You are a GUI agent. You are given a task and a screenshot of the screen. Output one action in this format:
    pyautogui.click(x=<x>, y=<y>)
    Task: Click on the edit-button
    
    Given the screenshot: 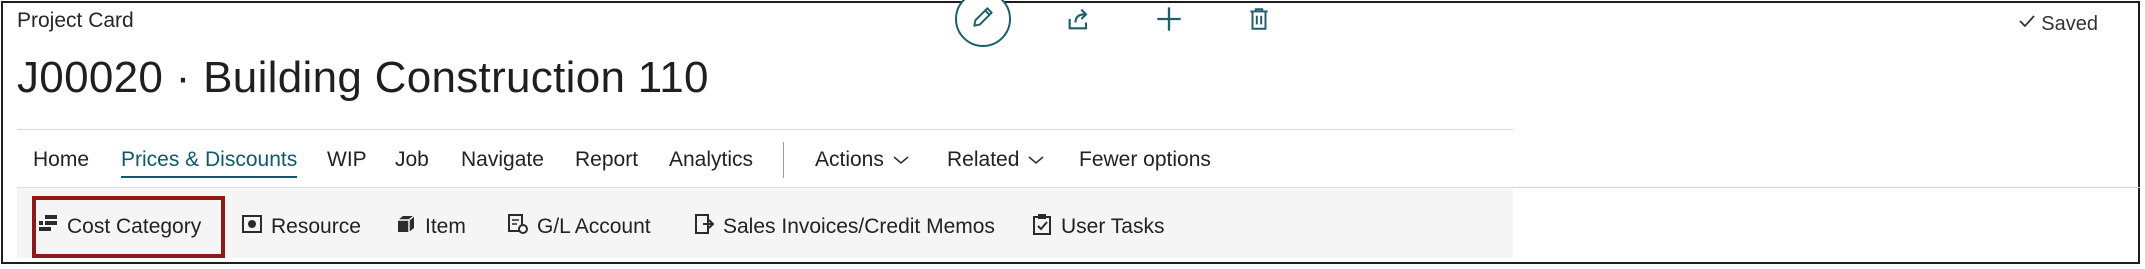 What is the action you would take?
    pyautogui.click(x=983, y=23)
    